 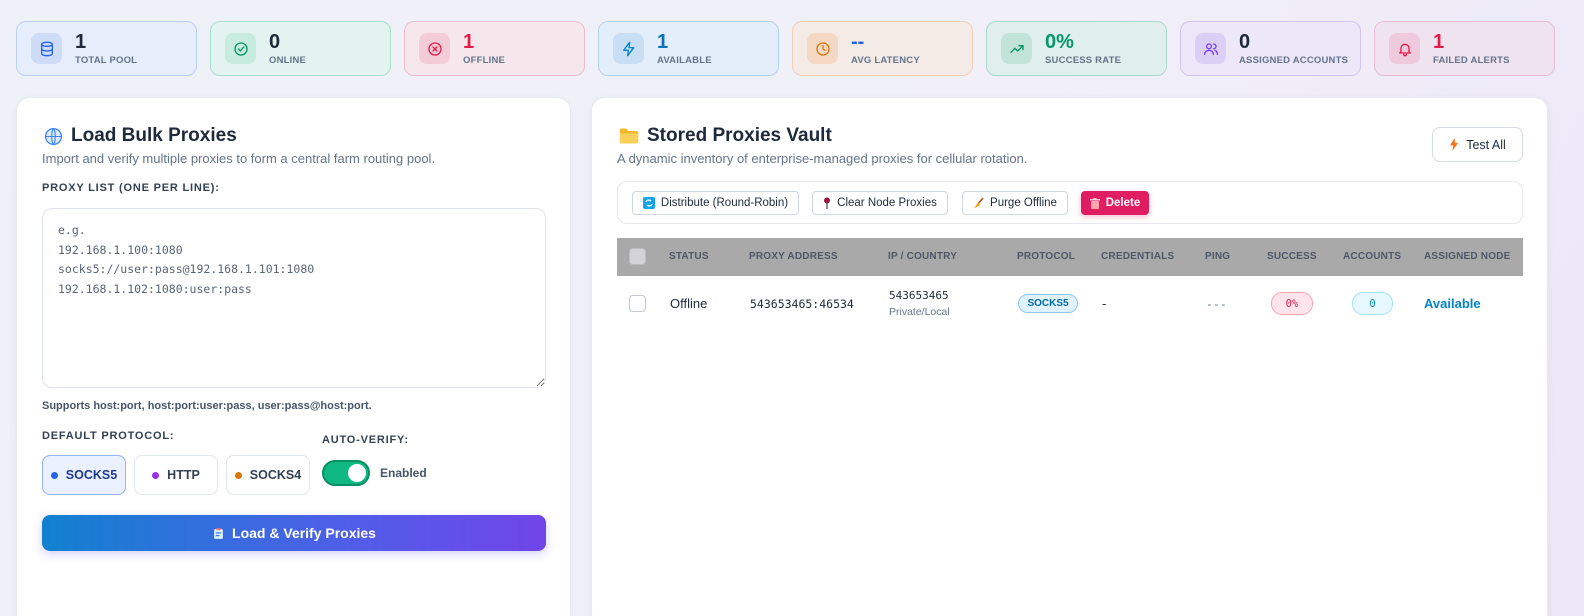 What do you see at coordinates (923, 256) in the screenshot?
I see `column-ip-country: IP / COUNTRY` at bounding box center [923, 256].